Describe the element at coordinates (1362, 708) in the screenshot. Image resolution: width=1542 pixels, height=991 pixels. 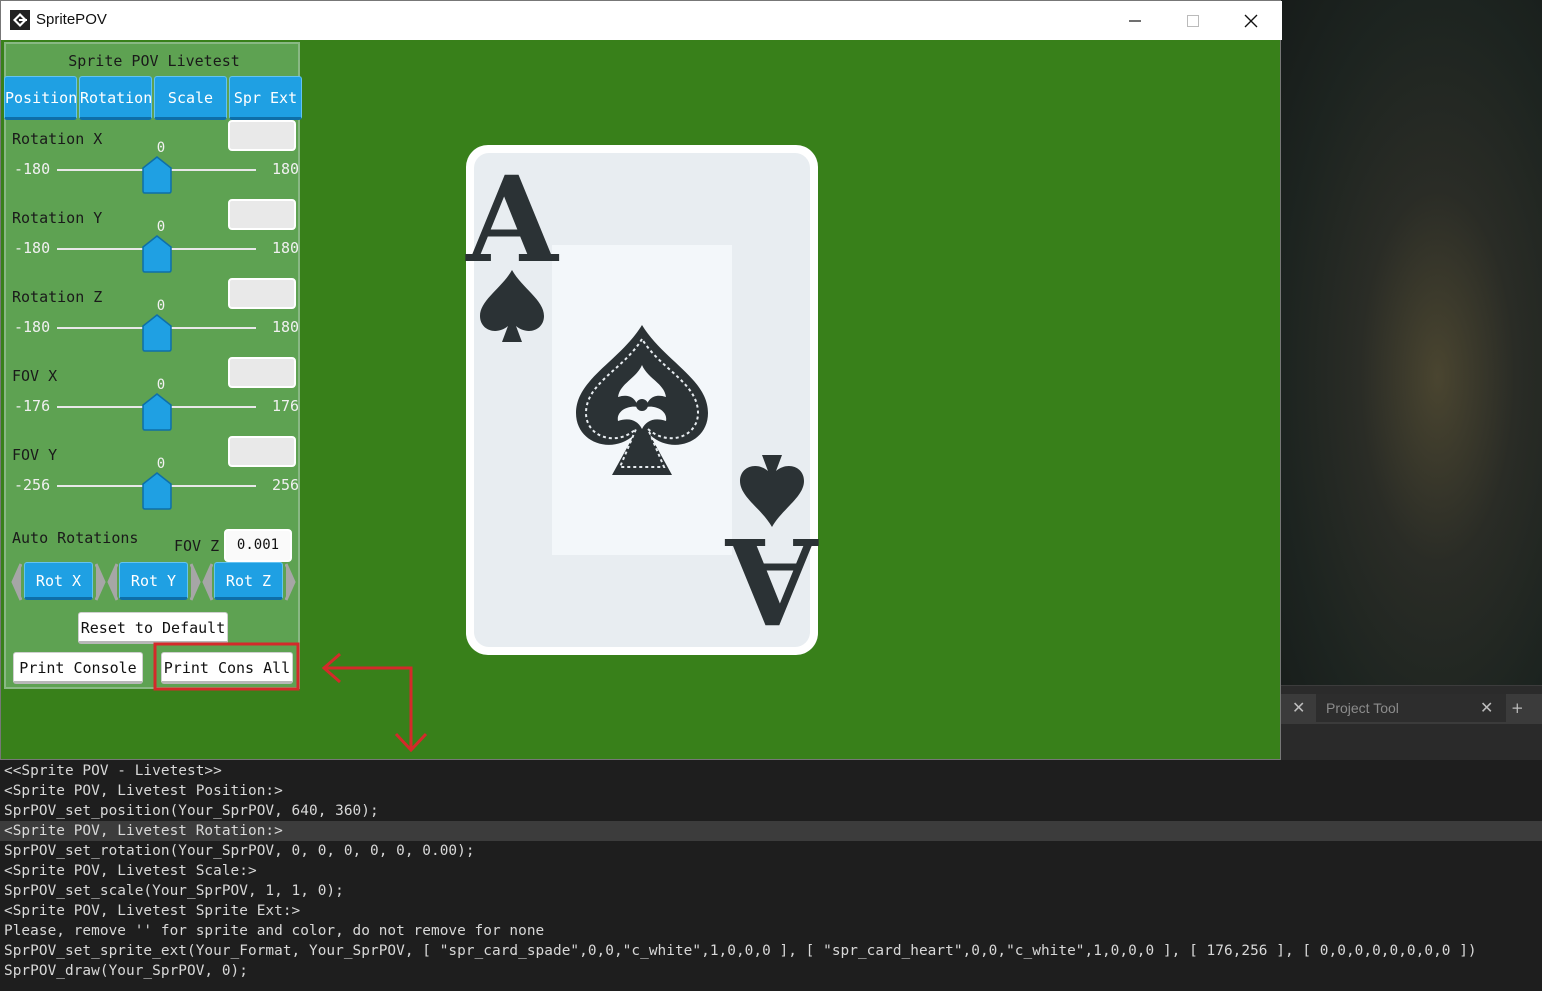
I see `tab-label: Project Tool` at that location.